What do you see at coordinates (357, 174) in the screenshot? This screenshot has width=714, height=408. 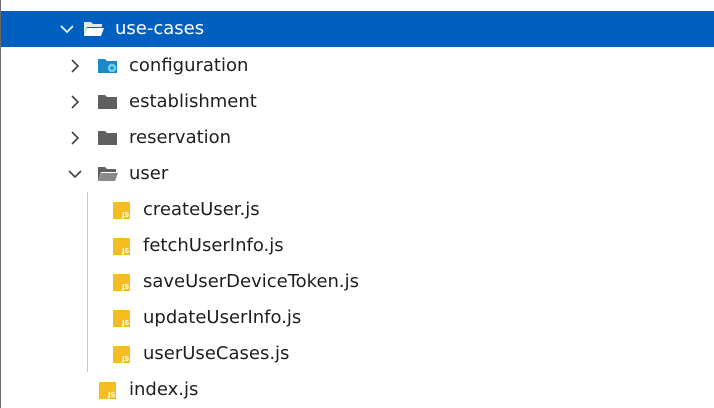 I see `tree-item-user: user` at bounding box center [357, 174].